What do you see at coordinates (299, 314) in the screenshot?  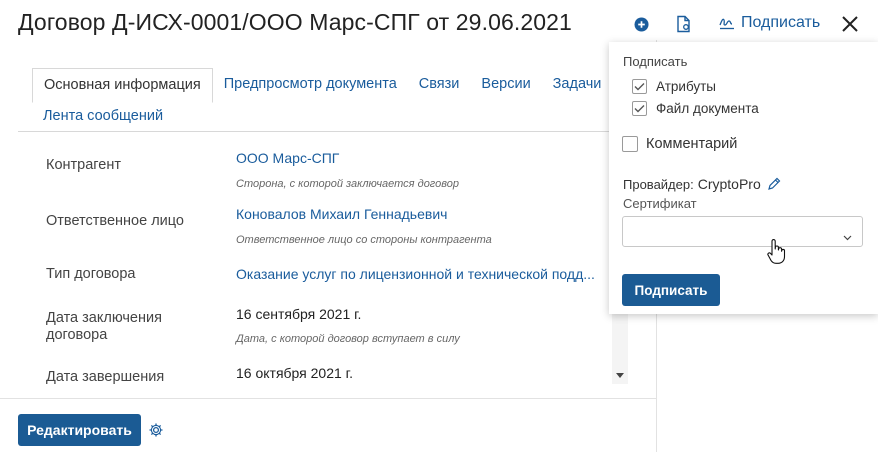 I see `conclusion-date-value: 16 сентября 2021 г.` at bounding box center [299, 314].